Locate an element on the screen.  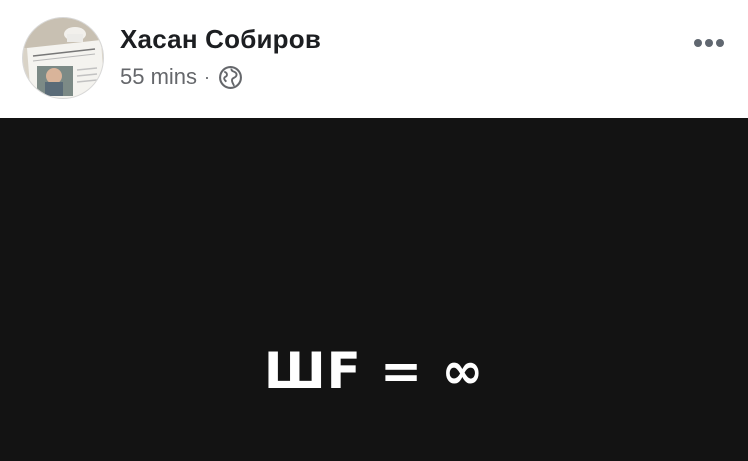
post-meta: 55 mins · is located at coordinates (181, 77).